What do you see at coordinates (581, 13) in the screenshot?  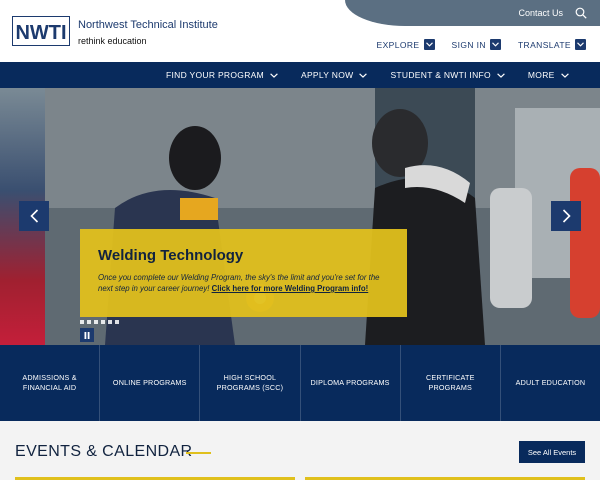 I see `search-icon` at bounding box center [581, 13].